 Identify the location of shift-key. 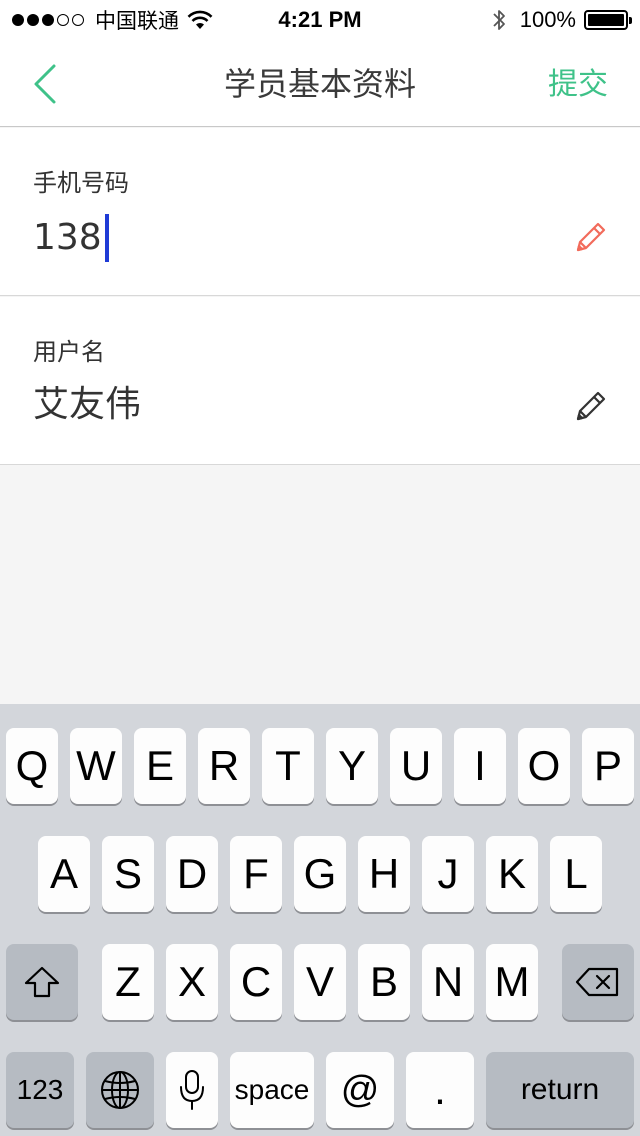
(42, 982).